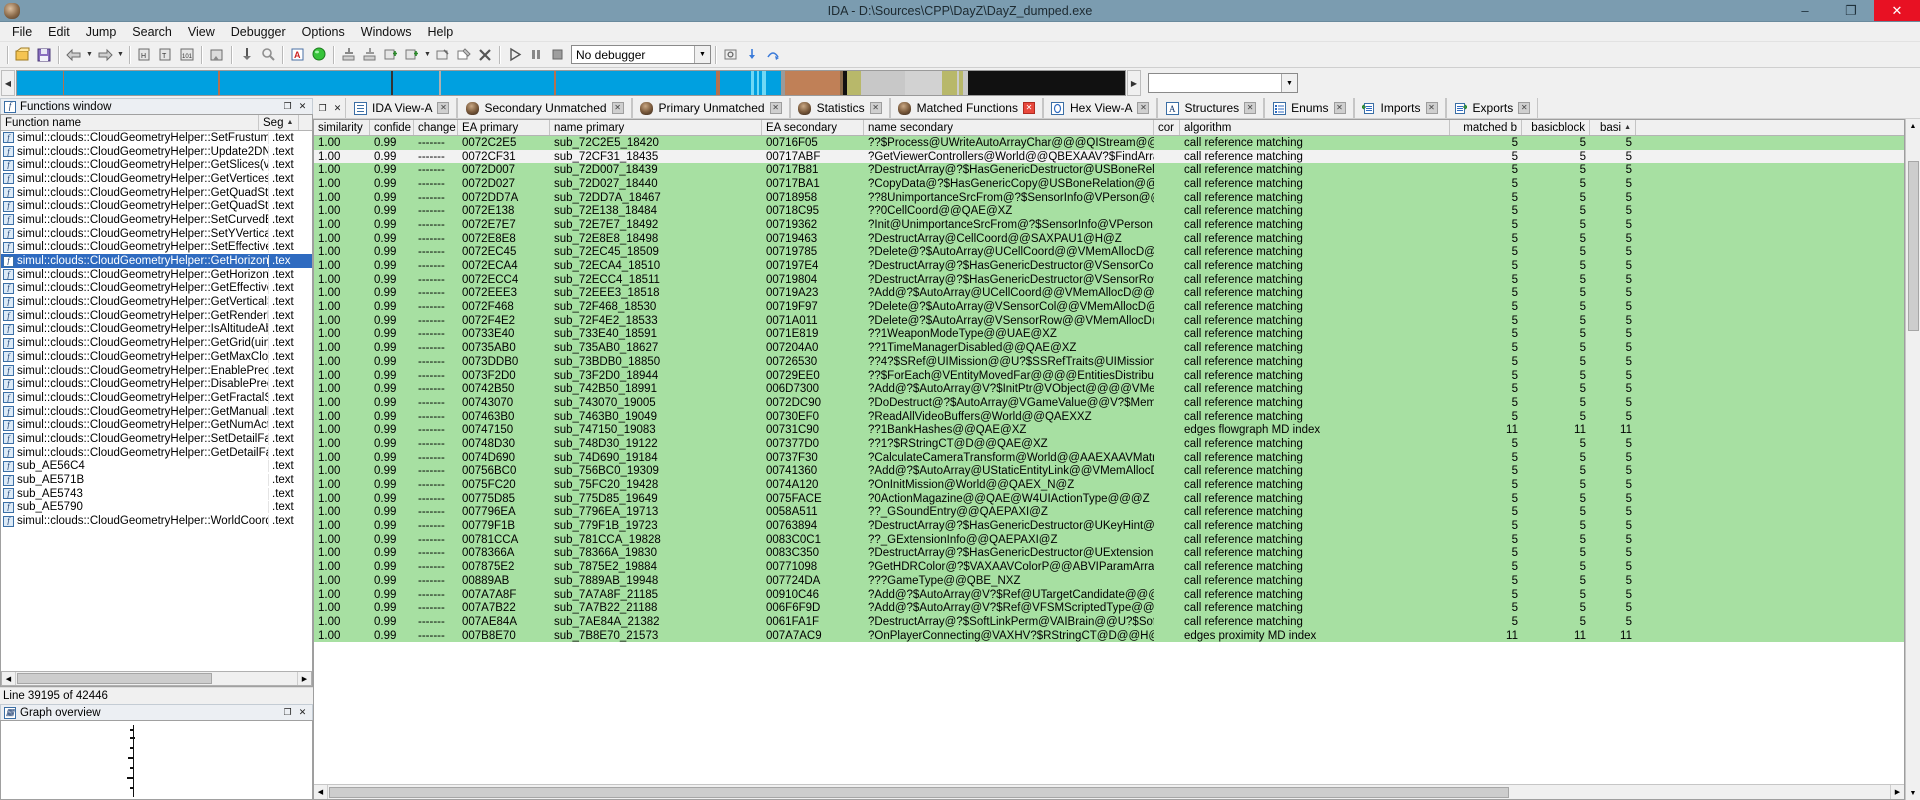 This screenshot has width=1920, height=800. What do you see at coordinates (22, 32) in the screenshot?
I see `menu-file: File` at bounding box center [22, 32].